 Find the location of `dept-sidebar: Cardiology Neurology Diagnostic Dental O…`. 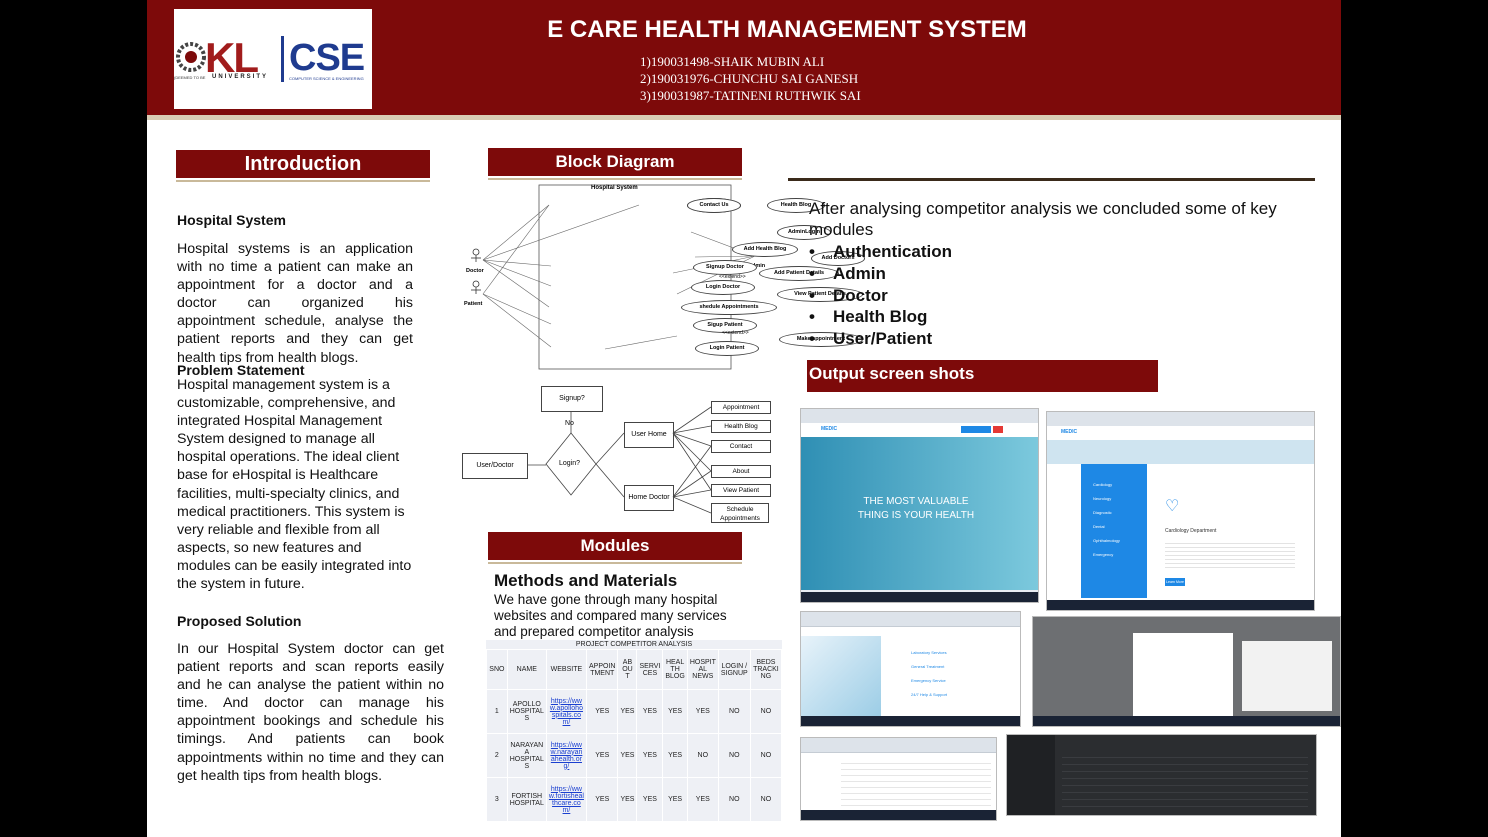

dept-sidebar: Cardiology Neurology Diagnostic Dental O… is located at coordinates (1114, 531).